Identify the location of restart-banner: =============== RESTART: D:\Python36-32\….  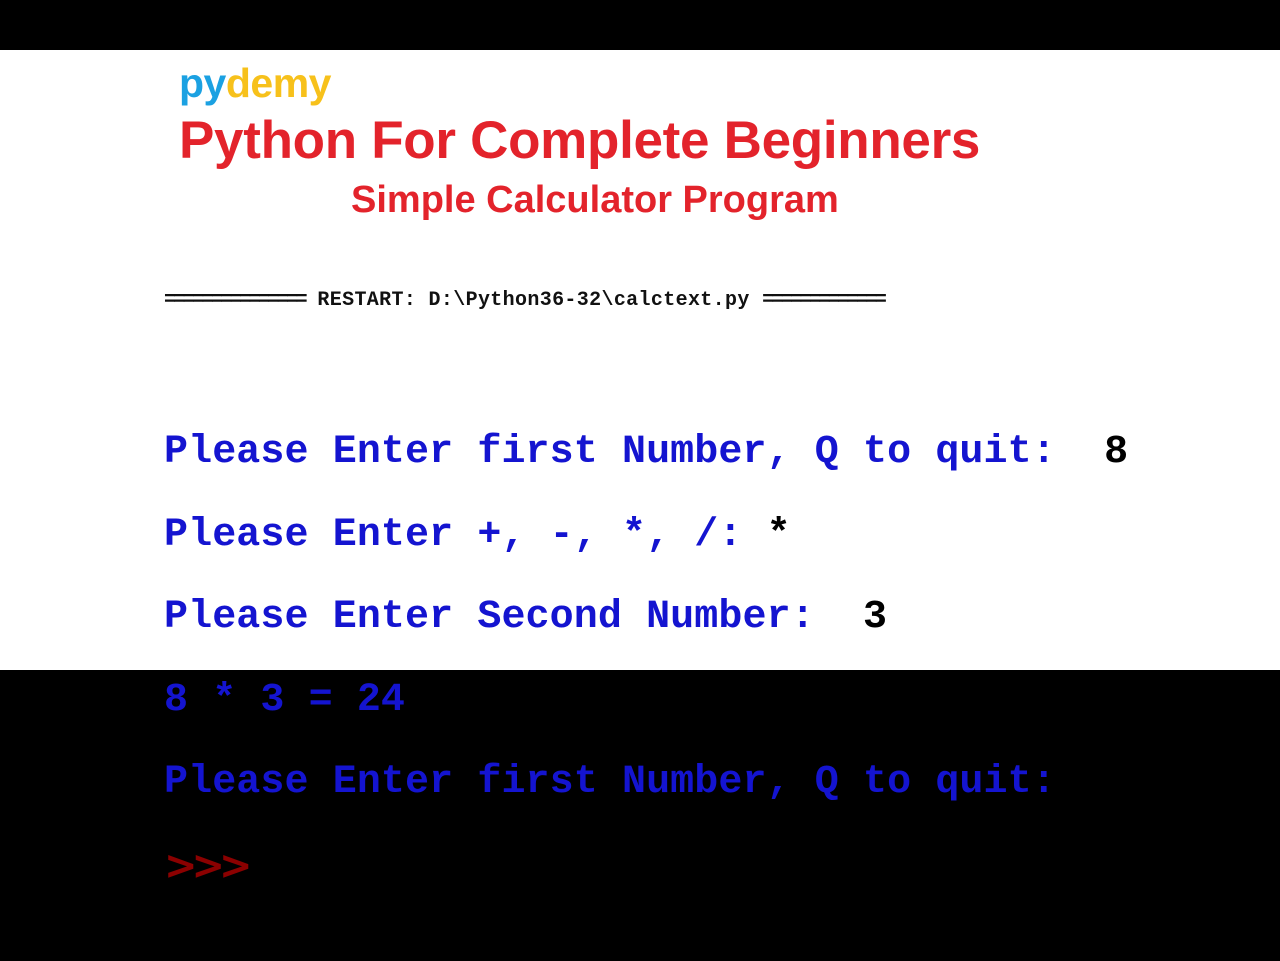
(646, 301).